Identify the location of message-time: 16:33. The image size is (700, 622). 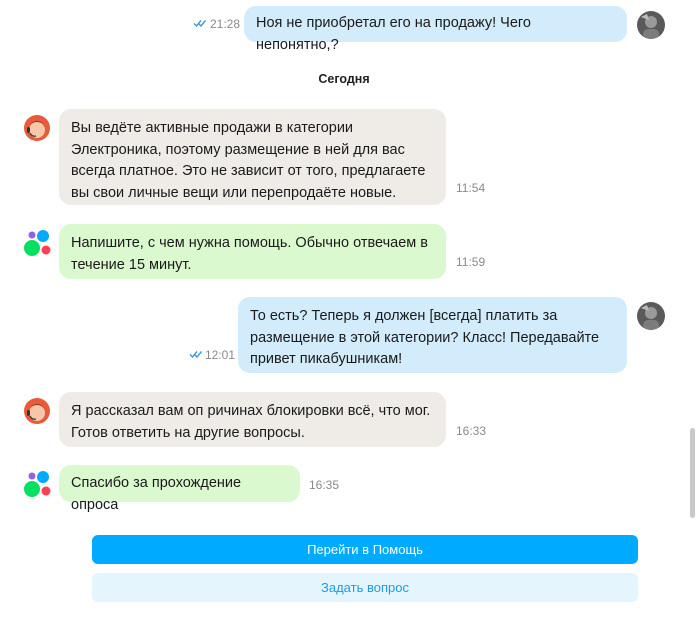
(471, 431).